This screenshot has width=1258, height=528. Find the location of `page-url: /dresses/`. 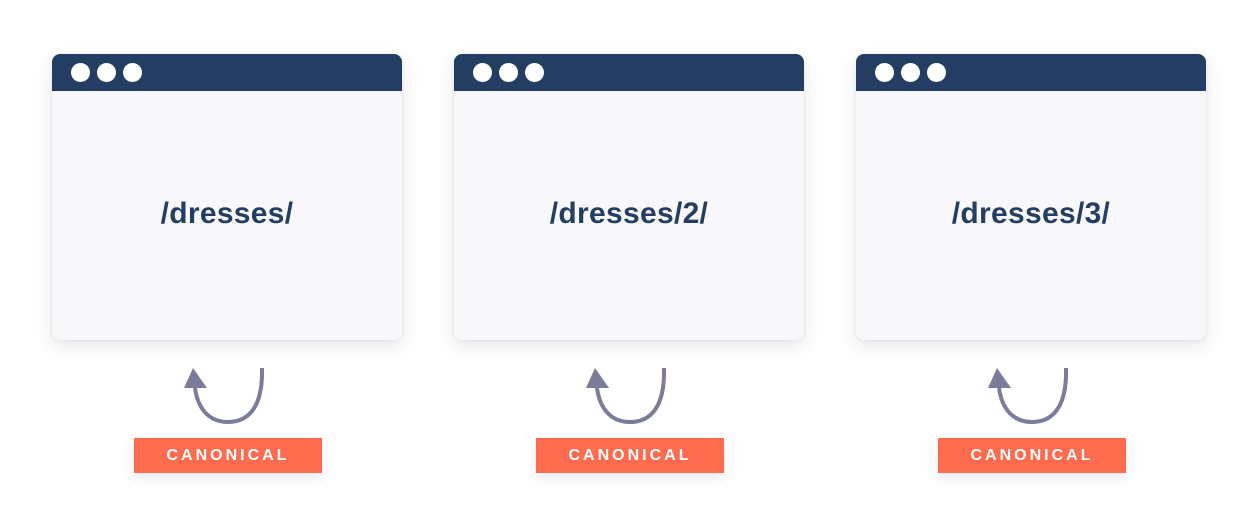

page-url: /dresses/ is located at coordinates (227, 213).